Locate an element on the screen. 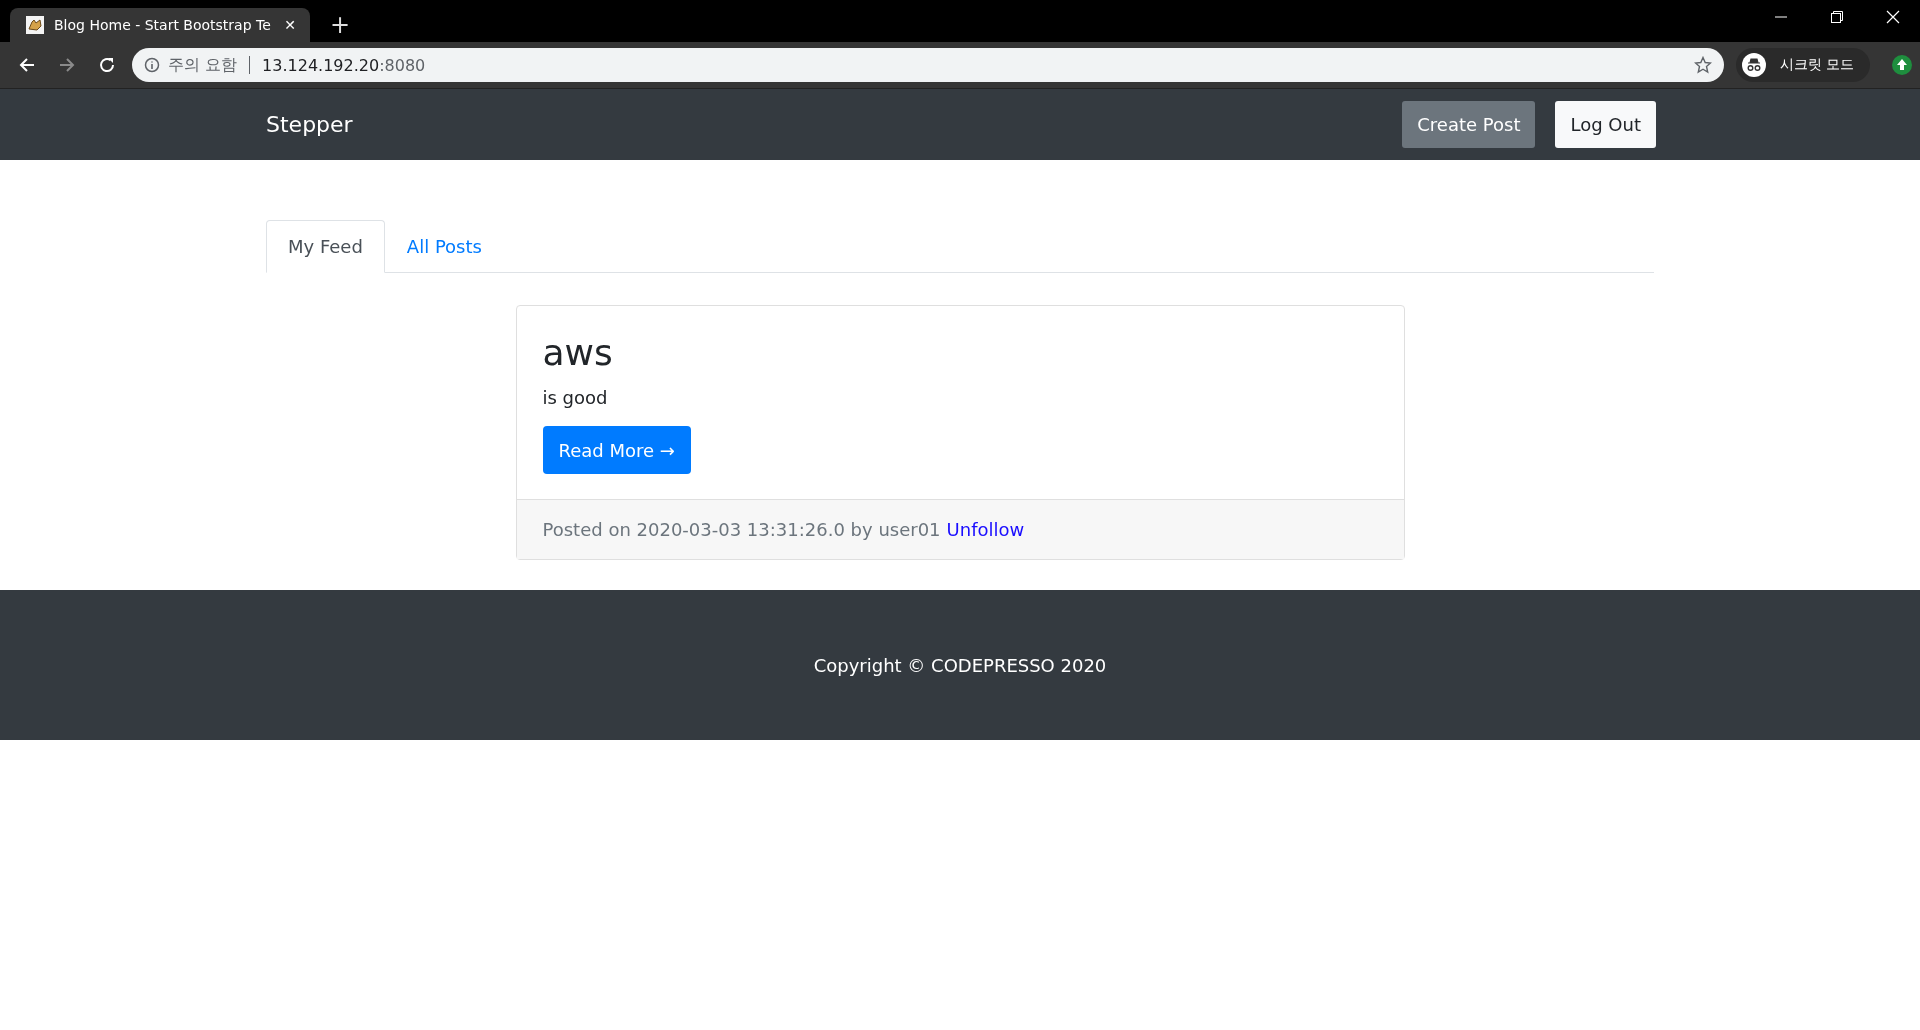 The width and height of the screenshot is (1920, 1030). address-bar: 주의 요함 13.124.192.20:8080 is located at coordinates (928, 65).